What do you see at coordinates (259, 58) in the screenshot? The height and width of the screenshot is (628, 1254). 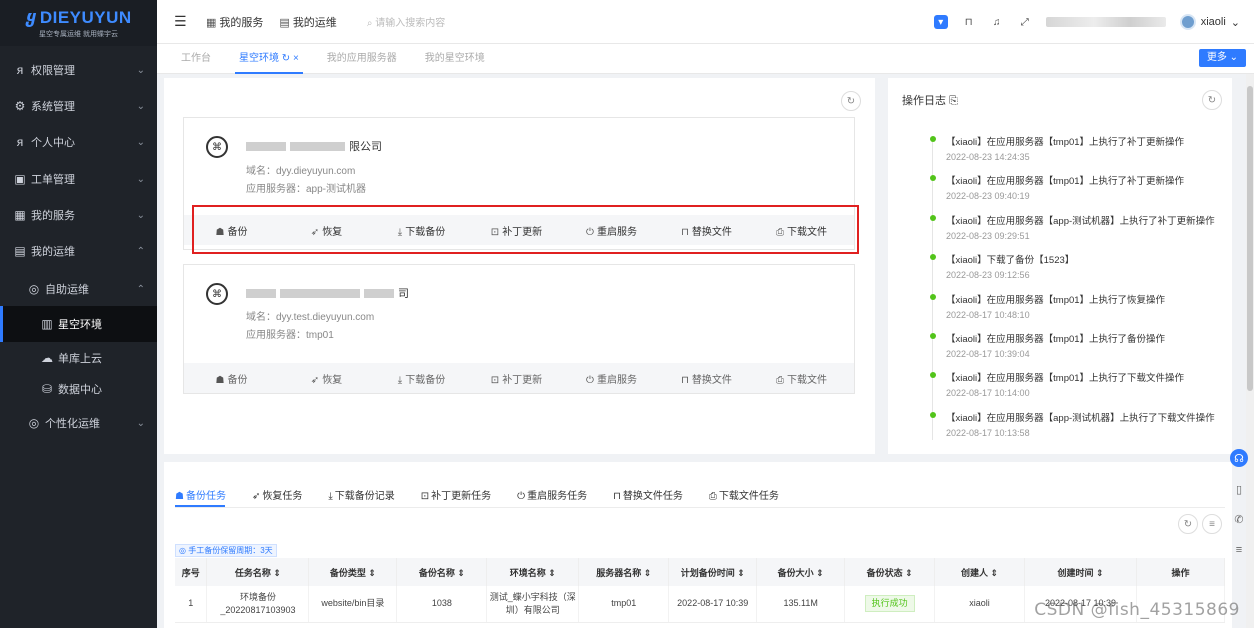 I see `tab-label: 星空环境` at bounding box center [259, 58].